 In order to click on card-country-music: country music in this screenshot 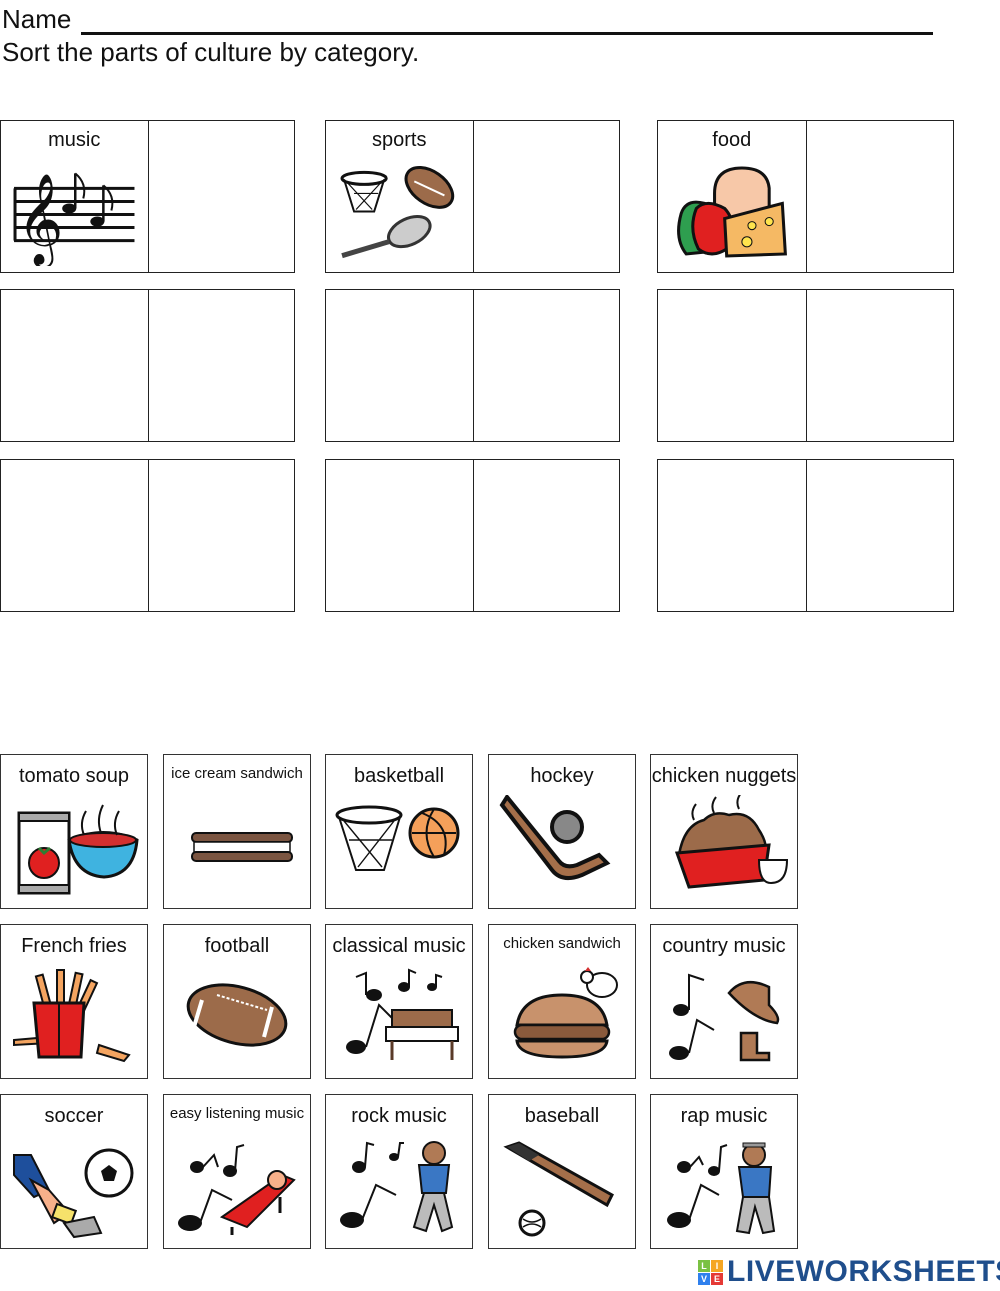, I will do `click(724, 1001)`.